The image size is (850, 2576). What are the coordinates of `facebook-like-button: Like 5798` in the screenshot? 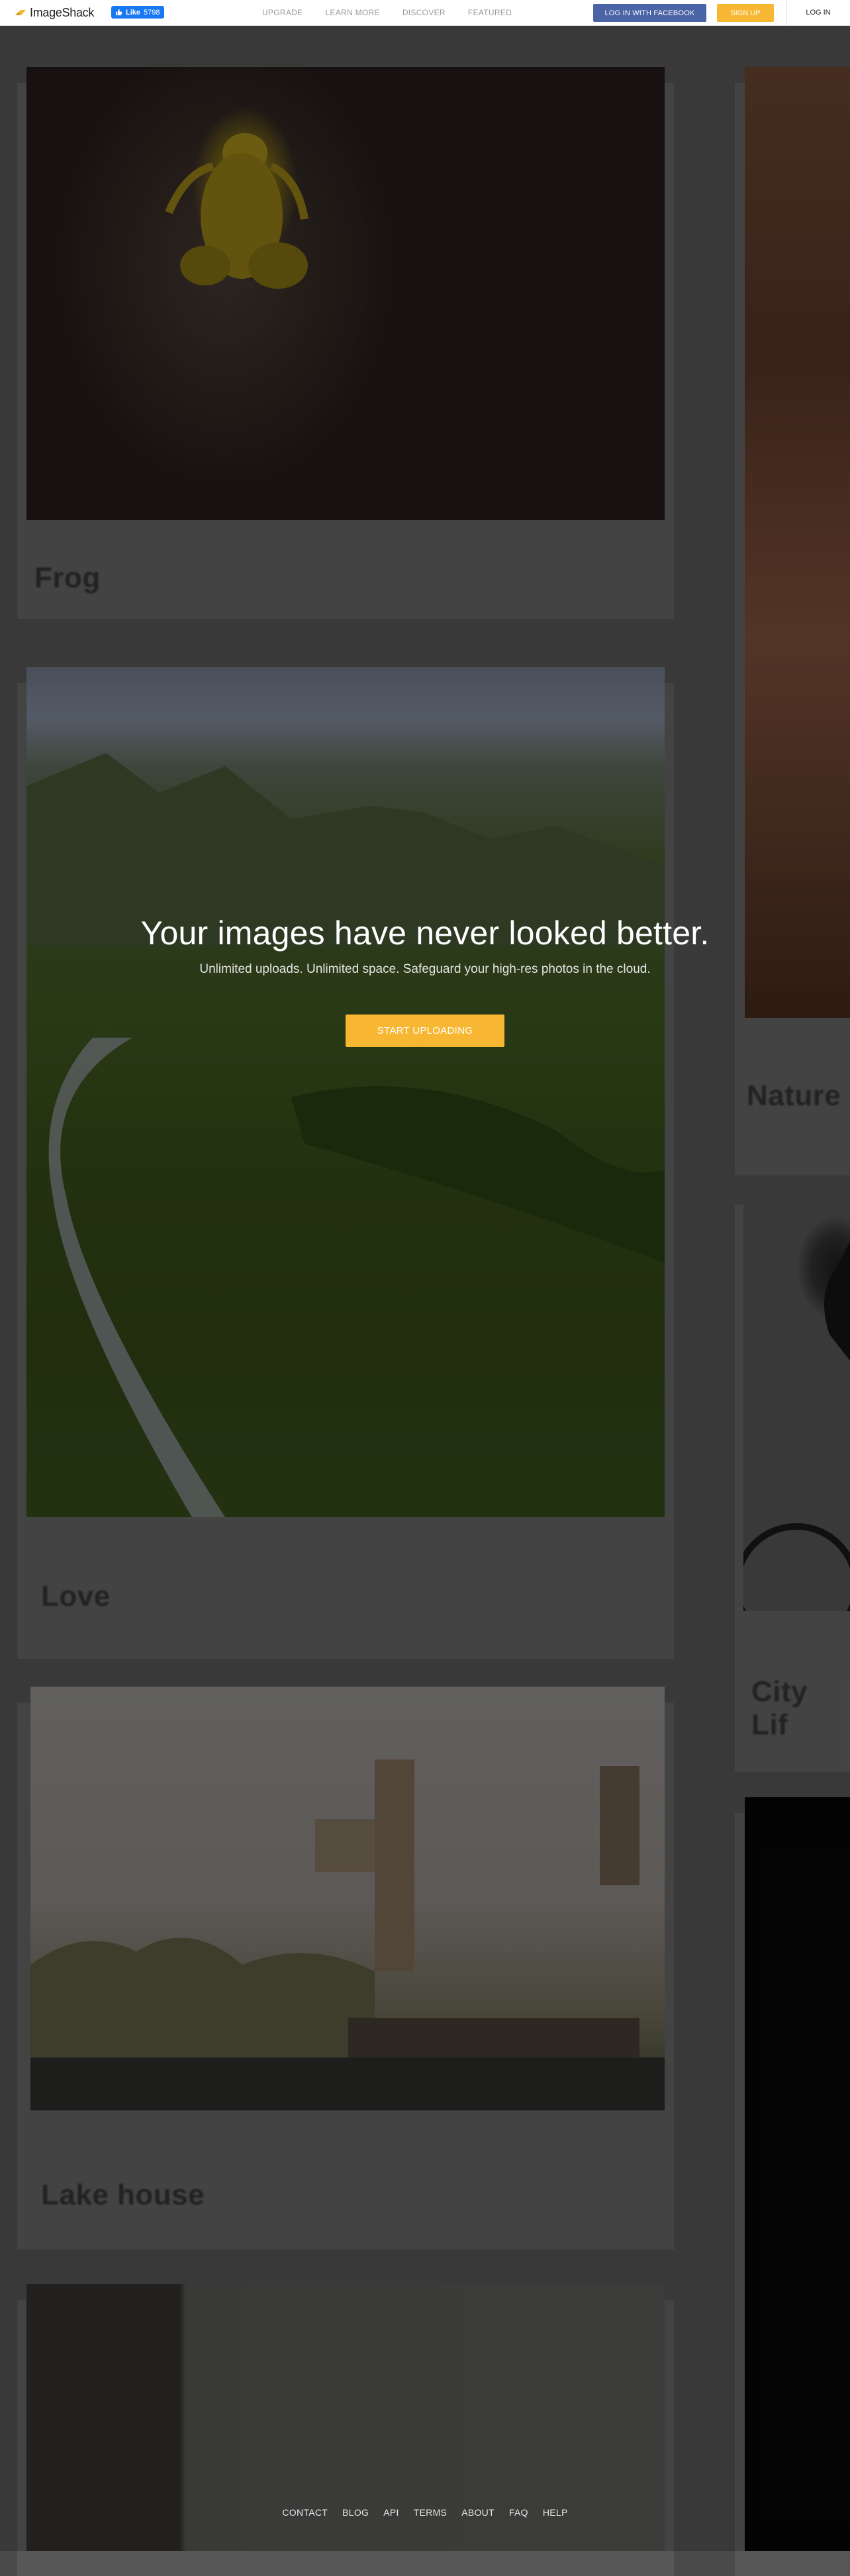 It's located at (137, 12).